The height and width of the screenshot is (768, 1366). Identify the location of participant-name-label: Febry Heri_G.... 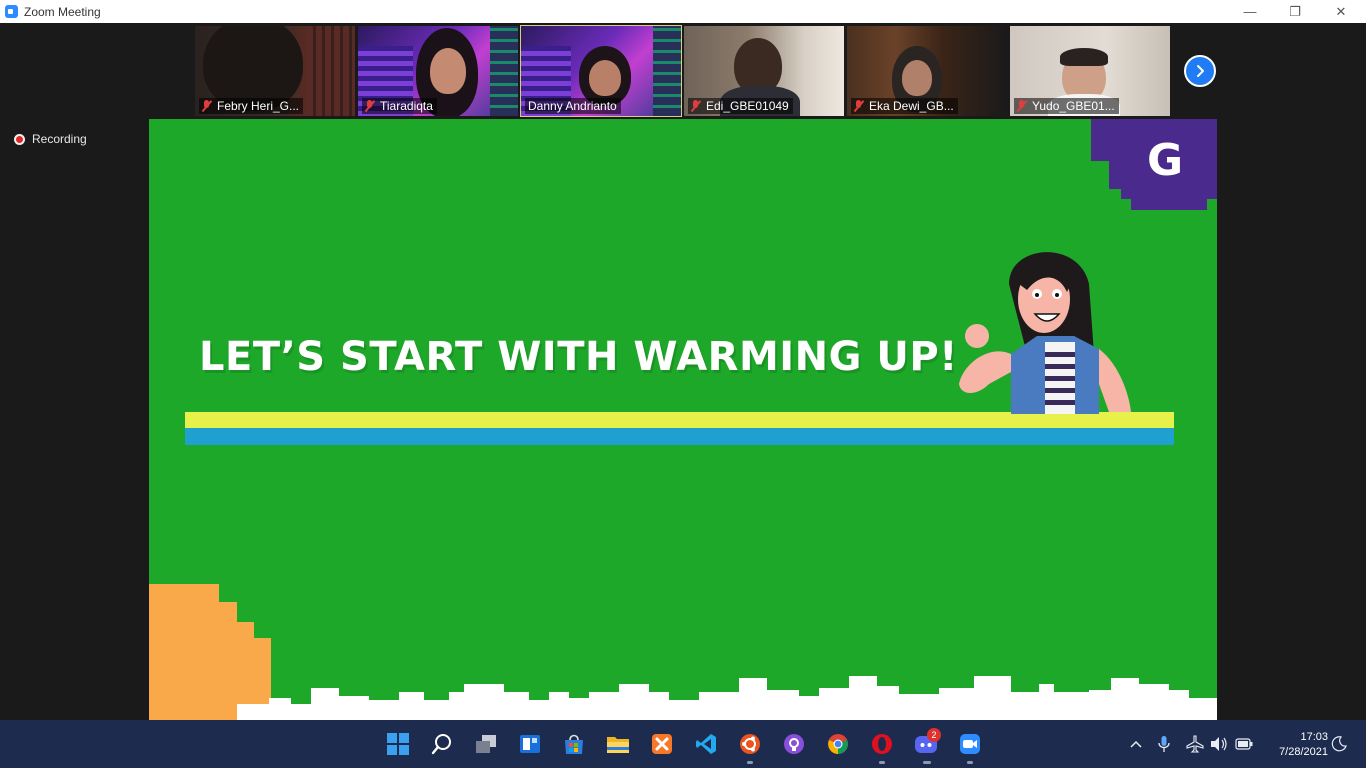
(251, 106).